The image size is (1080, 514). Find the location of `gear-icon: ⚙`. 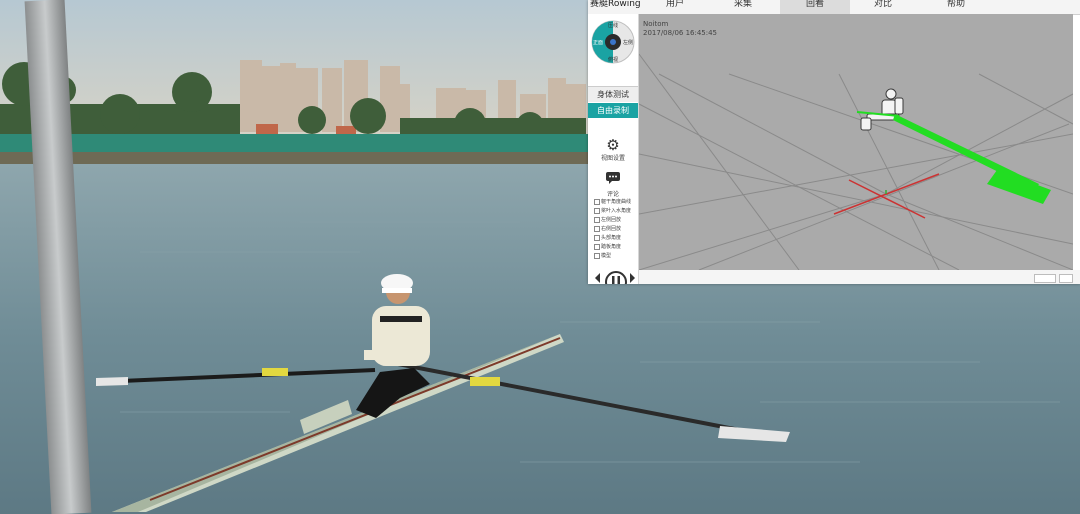

gear-icon: ⚙ is located at coordinates (613, 145).